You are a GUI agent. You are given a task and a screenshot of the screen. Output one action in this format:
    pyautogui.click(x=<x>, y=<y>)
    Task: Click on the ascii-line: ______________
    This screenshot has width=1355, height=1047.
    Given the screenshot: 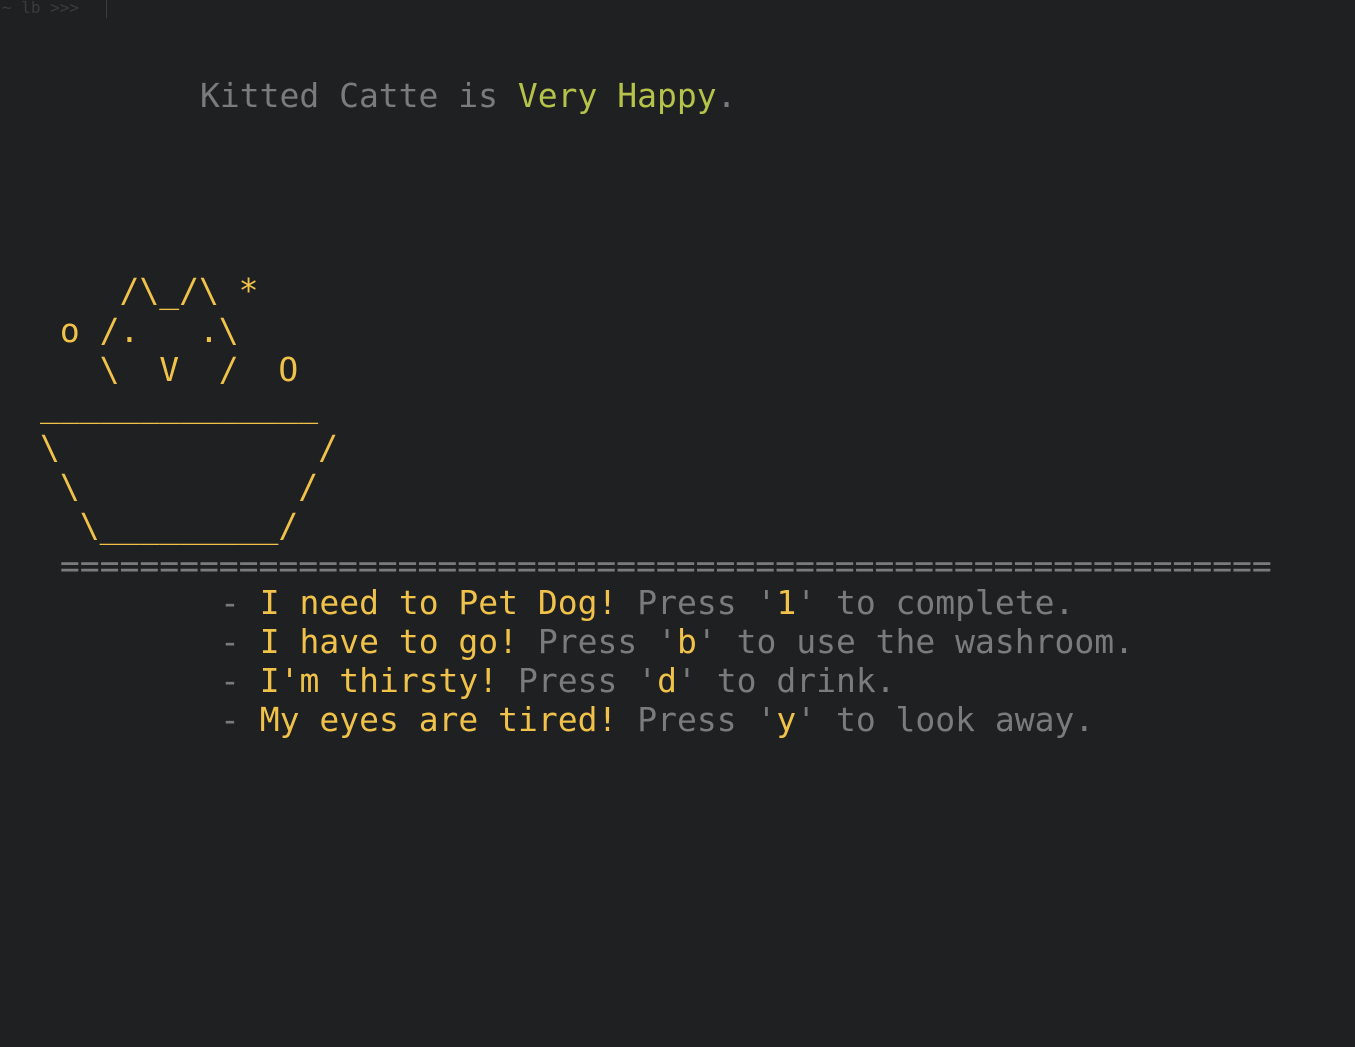 What is the action you would take?
    pyautogui.click(x=179, y=404)
    